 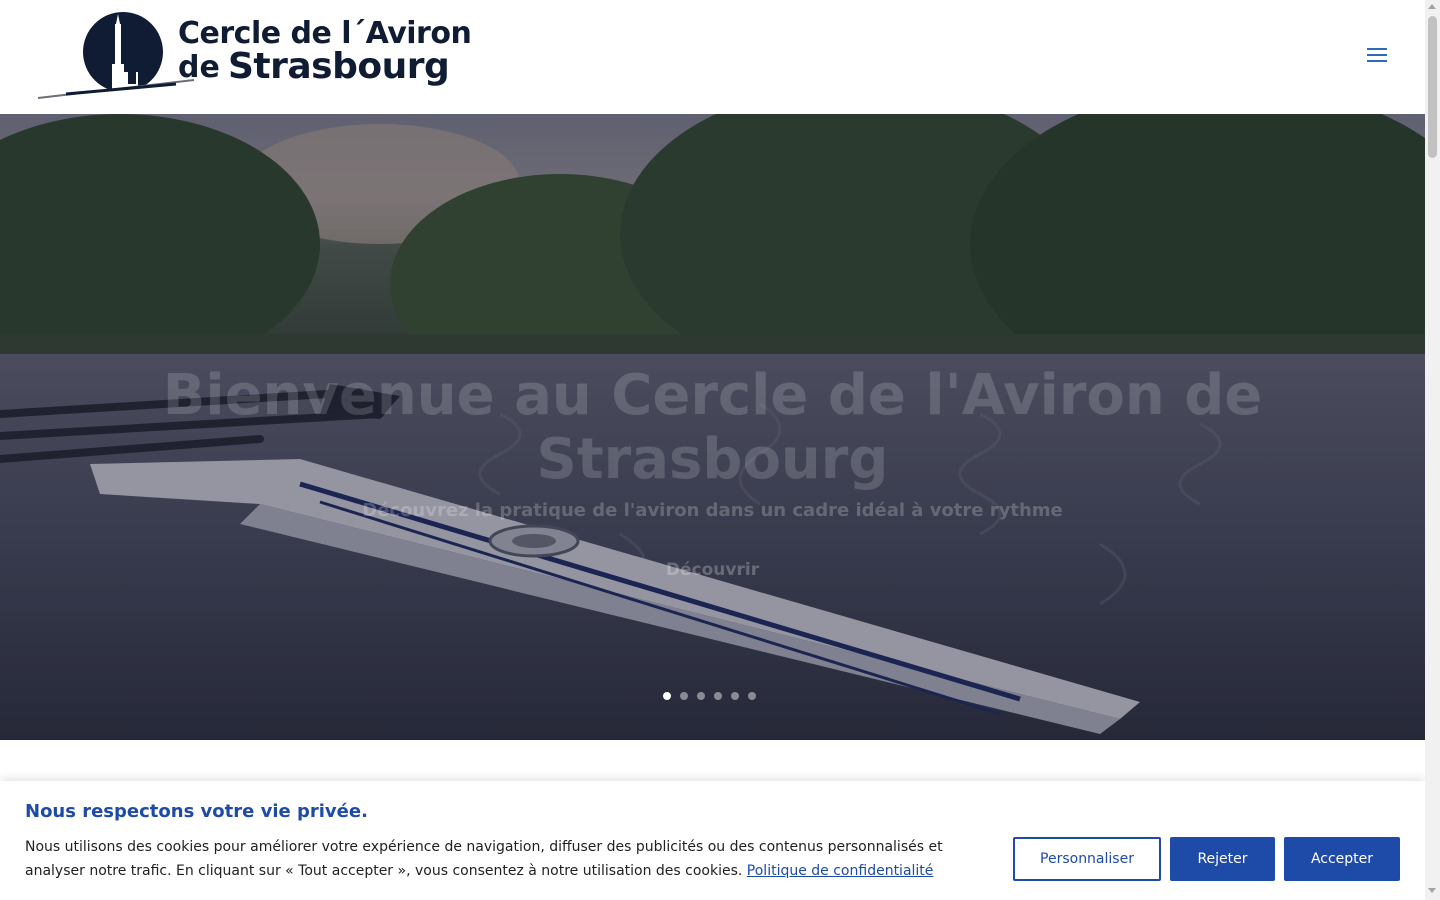 I want to click on page-scrollbar, so click(x=1432, y=450).